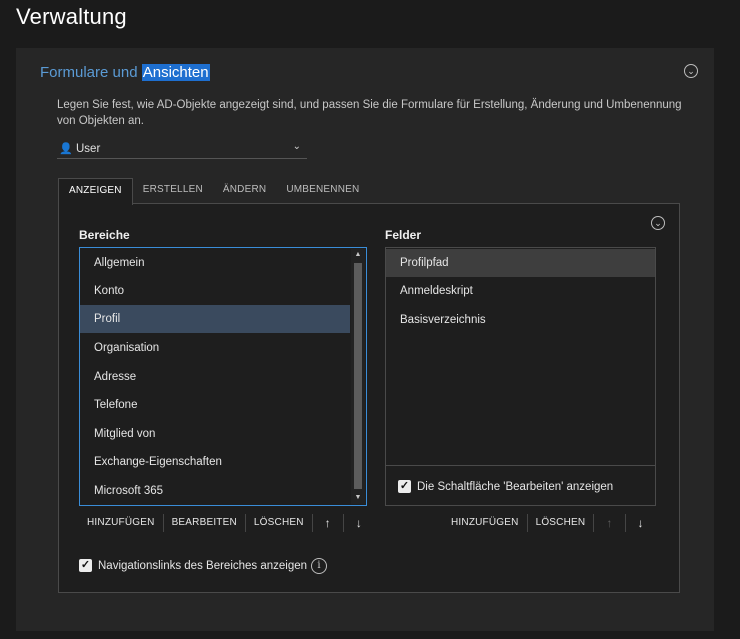 This screenshot has width=740, height=639. What do you see at coordinates (215, 462) in the screenshot?
I see `list-item: Exchange-Eigenschaften` at bounding box center [215, 462].